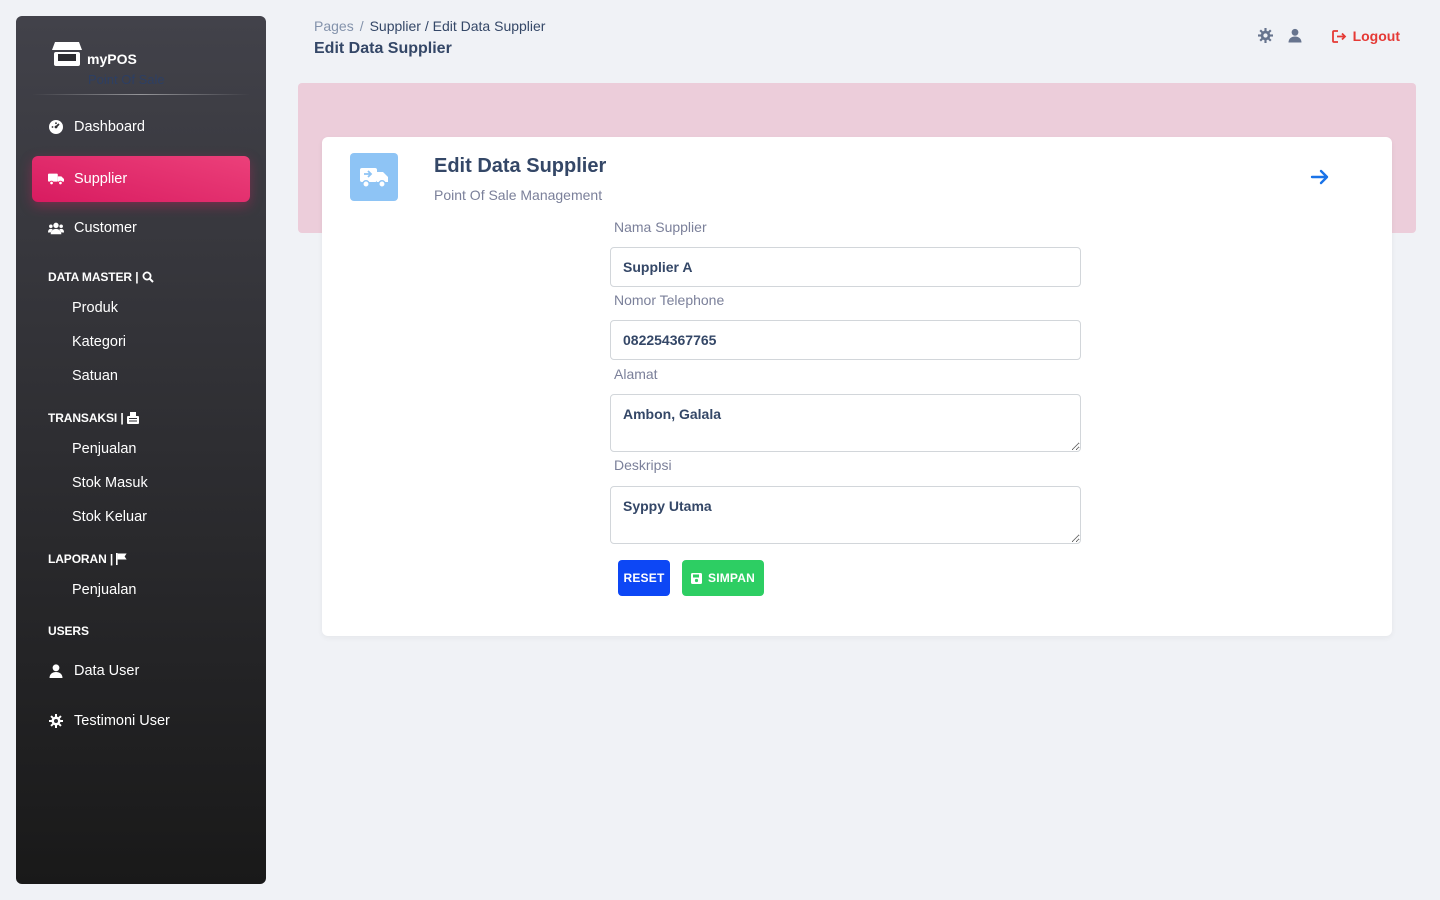  I want to click on sidebar-item-label: Customer, so click(105, 228).